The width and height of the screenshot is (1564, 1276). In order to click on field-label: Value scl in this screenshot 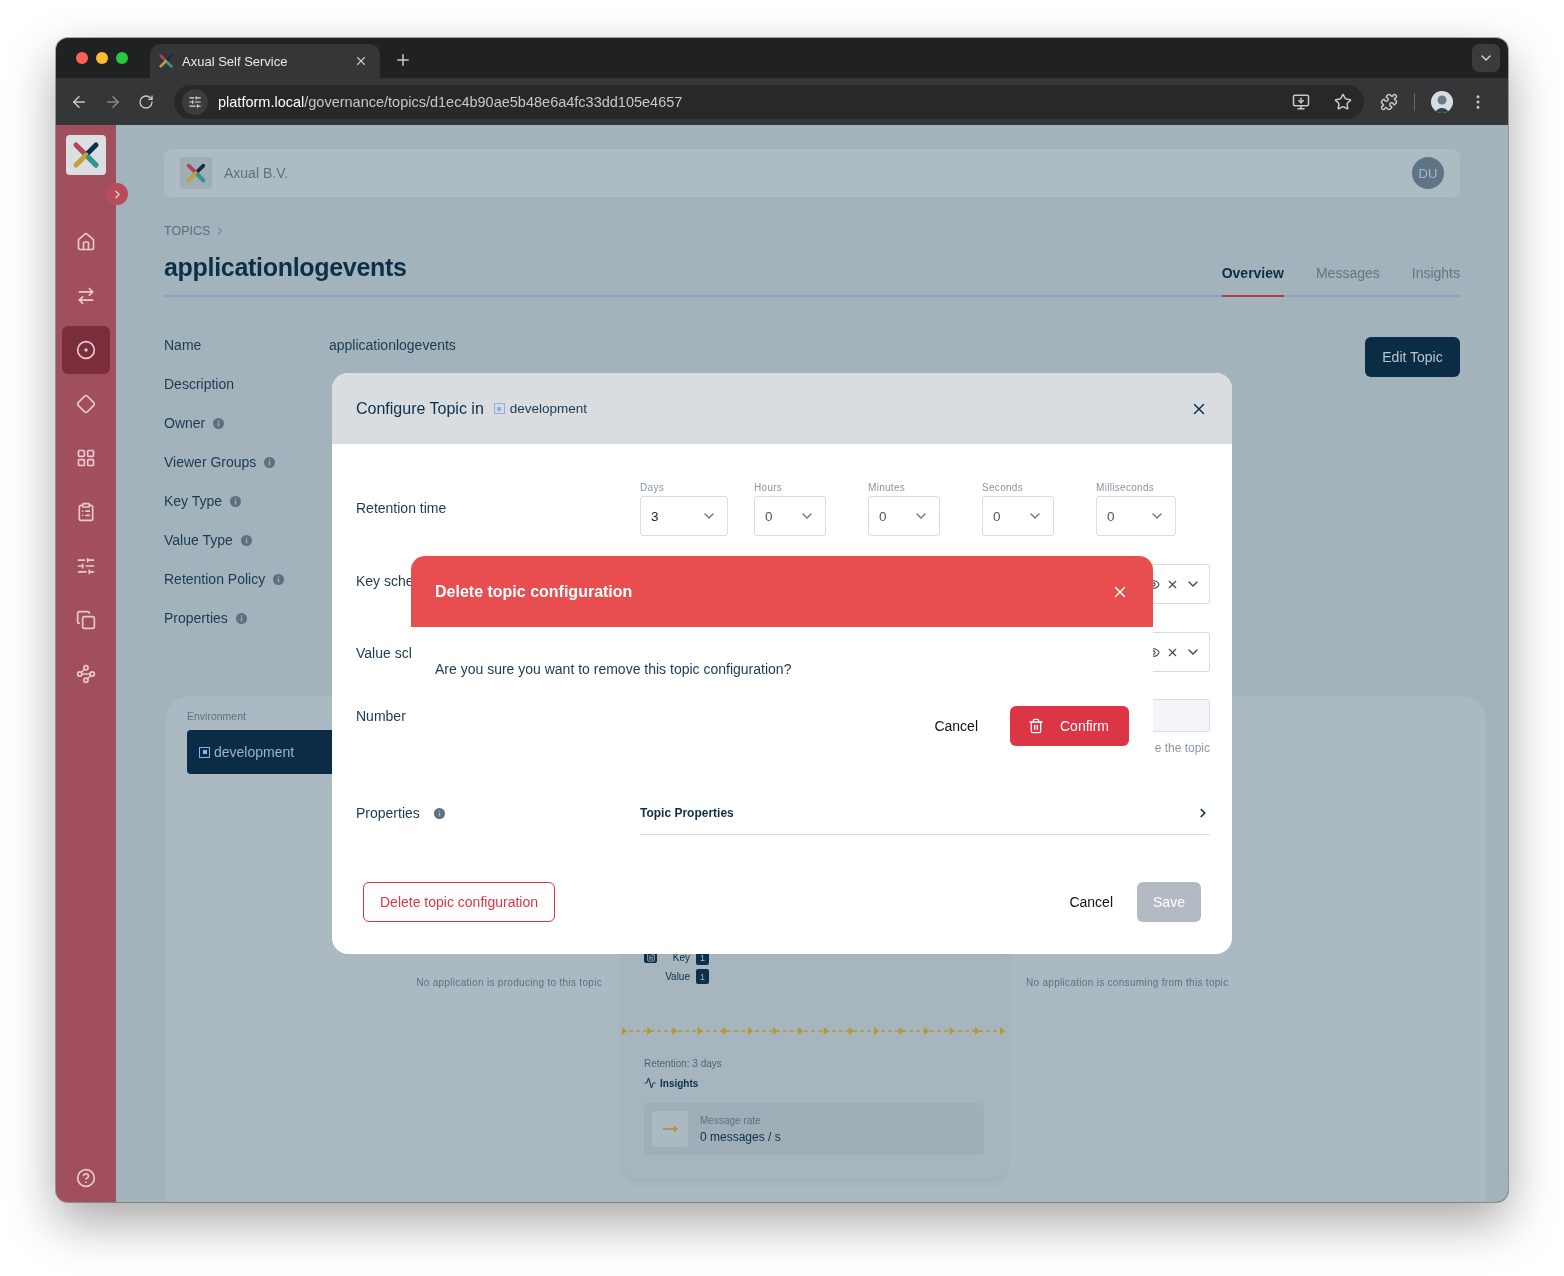, I will do `click(384, 653)`.